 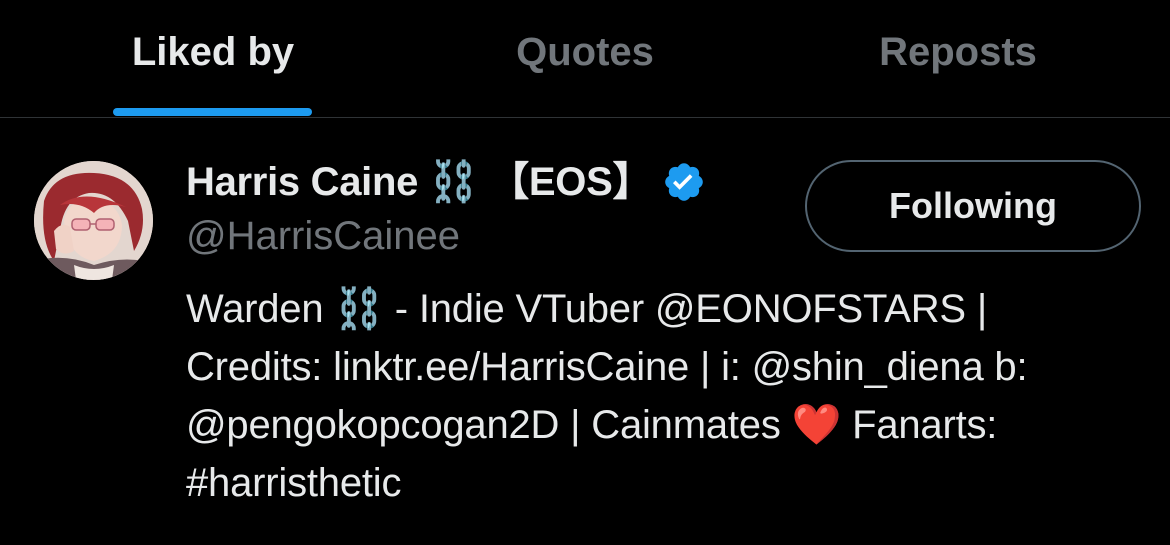 I want to click on user-handle: @HarrisCainee, so click(x=323, y=236).